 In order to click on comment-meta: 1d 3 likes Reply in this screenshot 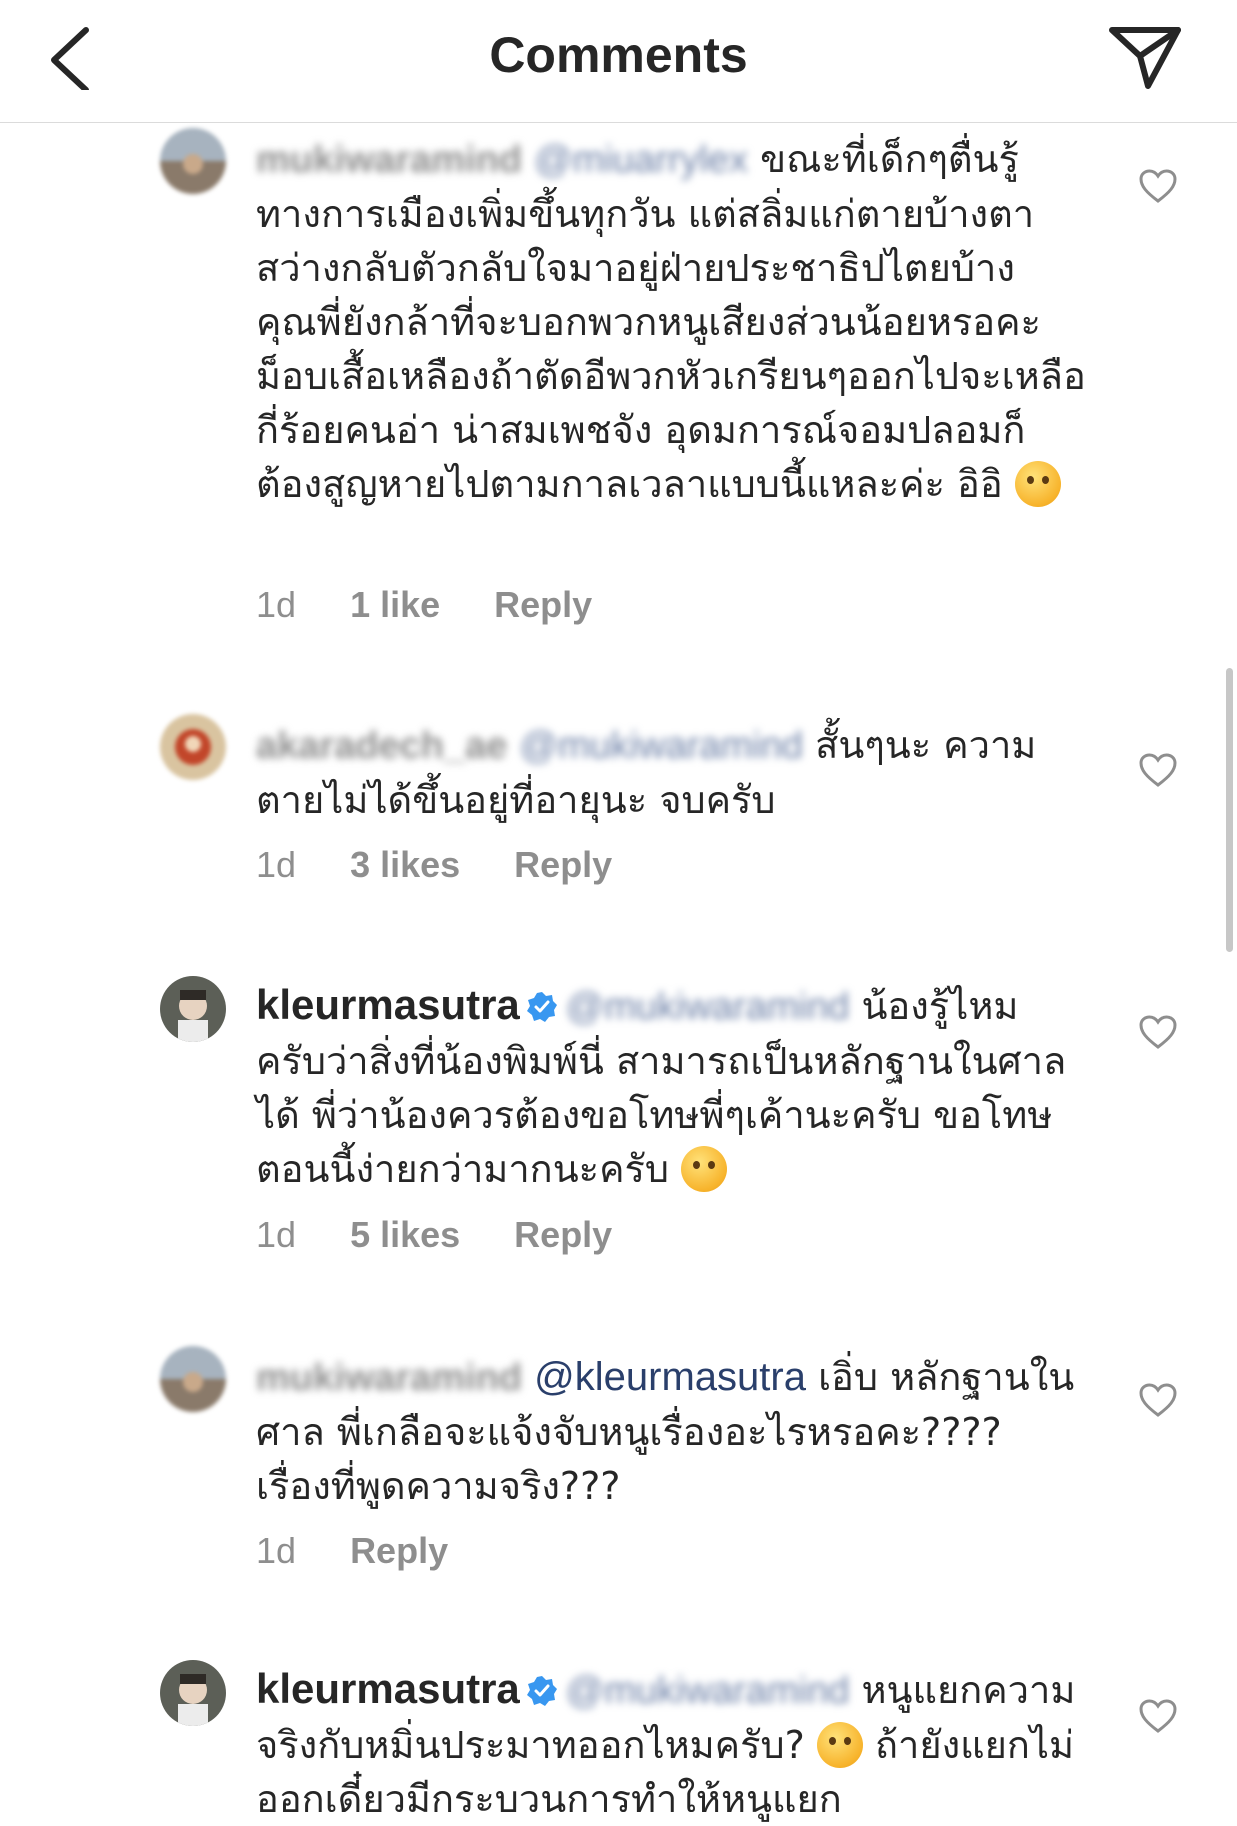, I will do `click(456, 865)`.